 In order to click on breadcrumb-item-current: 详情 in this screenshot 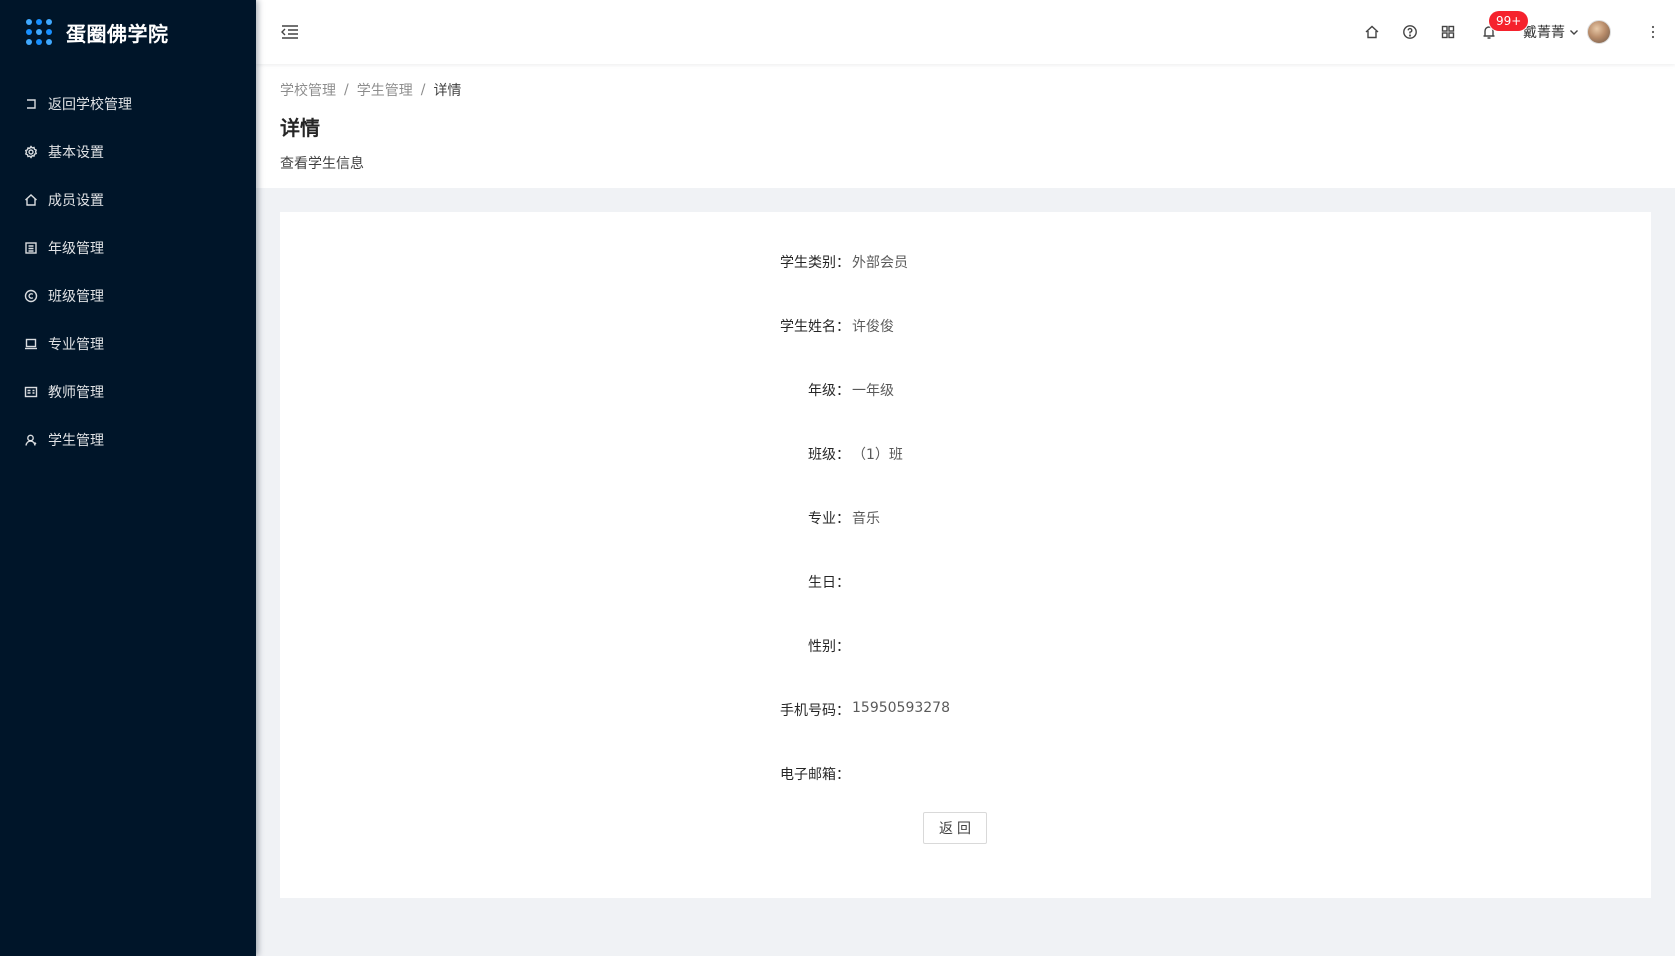, I will do `click(447, 91)`.